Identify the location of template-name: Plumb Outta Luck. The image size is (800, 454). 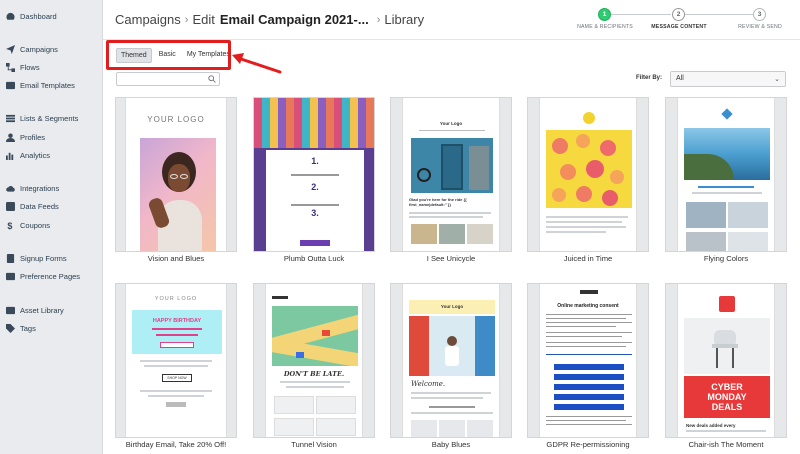
(314, 258).